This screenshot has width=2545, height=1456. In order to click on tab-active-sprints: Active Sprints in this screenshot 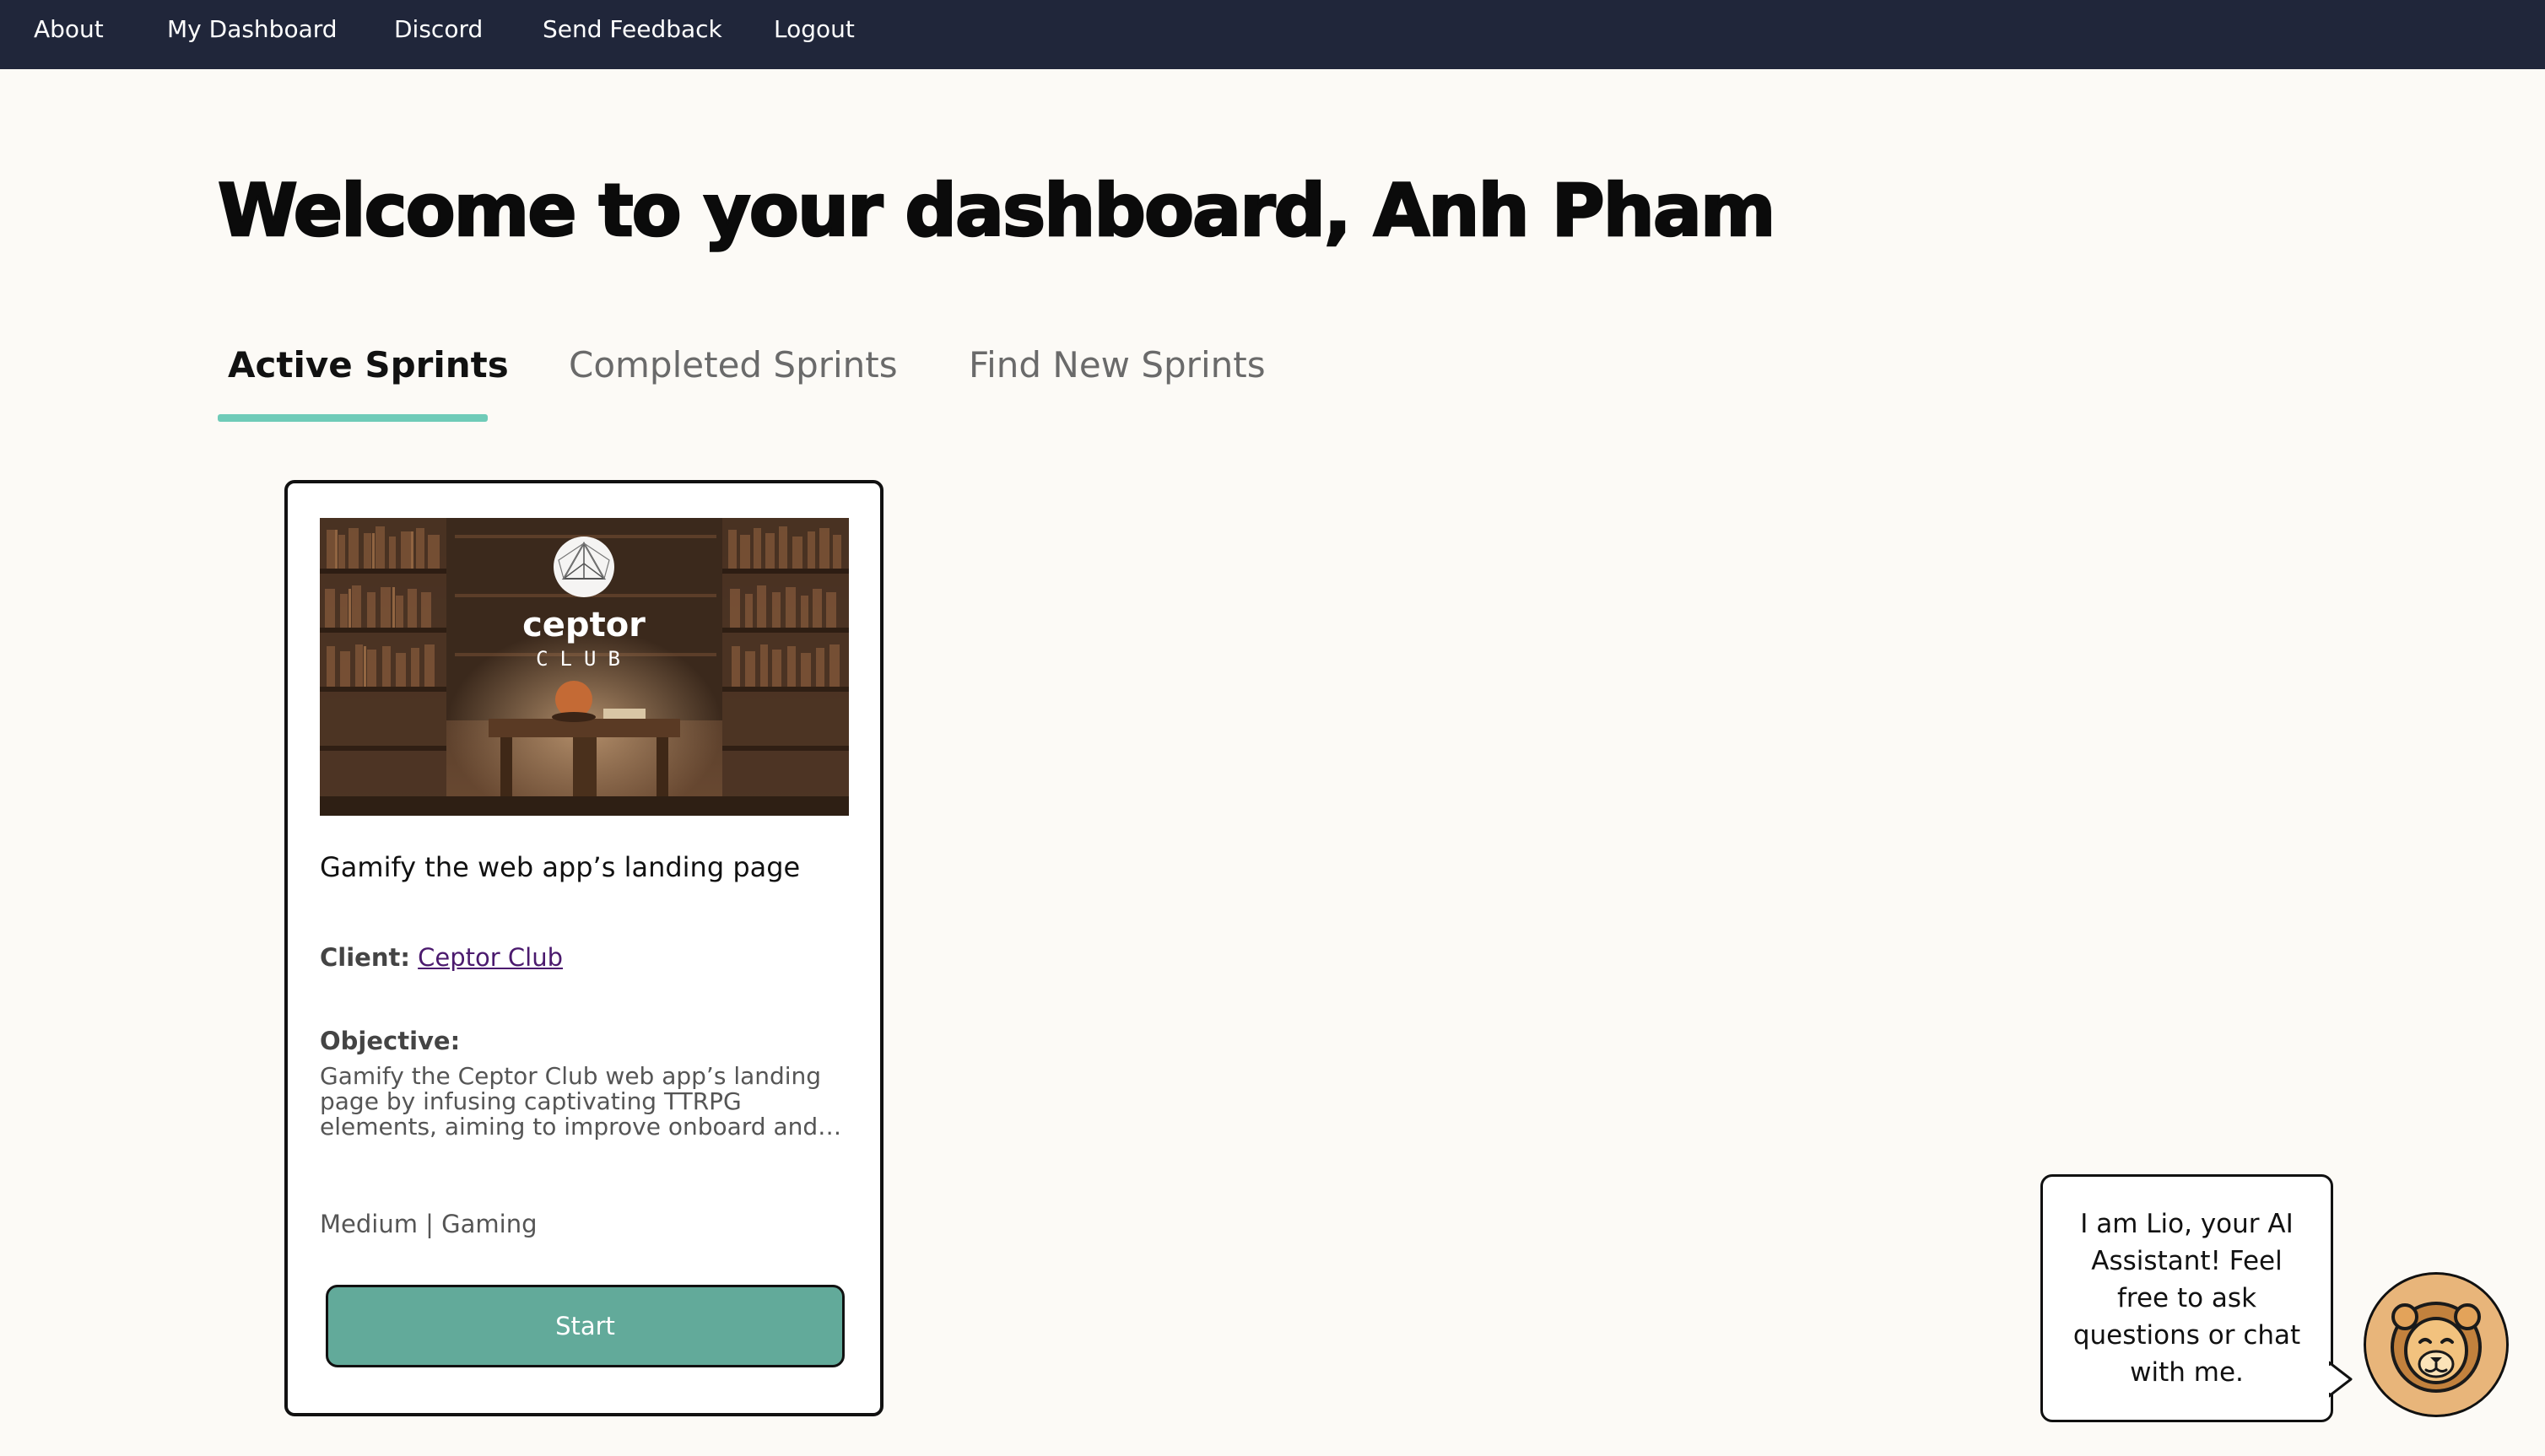, I will do `click(368, 365)`.